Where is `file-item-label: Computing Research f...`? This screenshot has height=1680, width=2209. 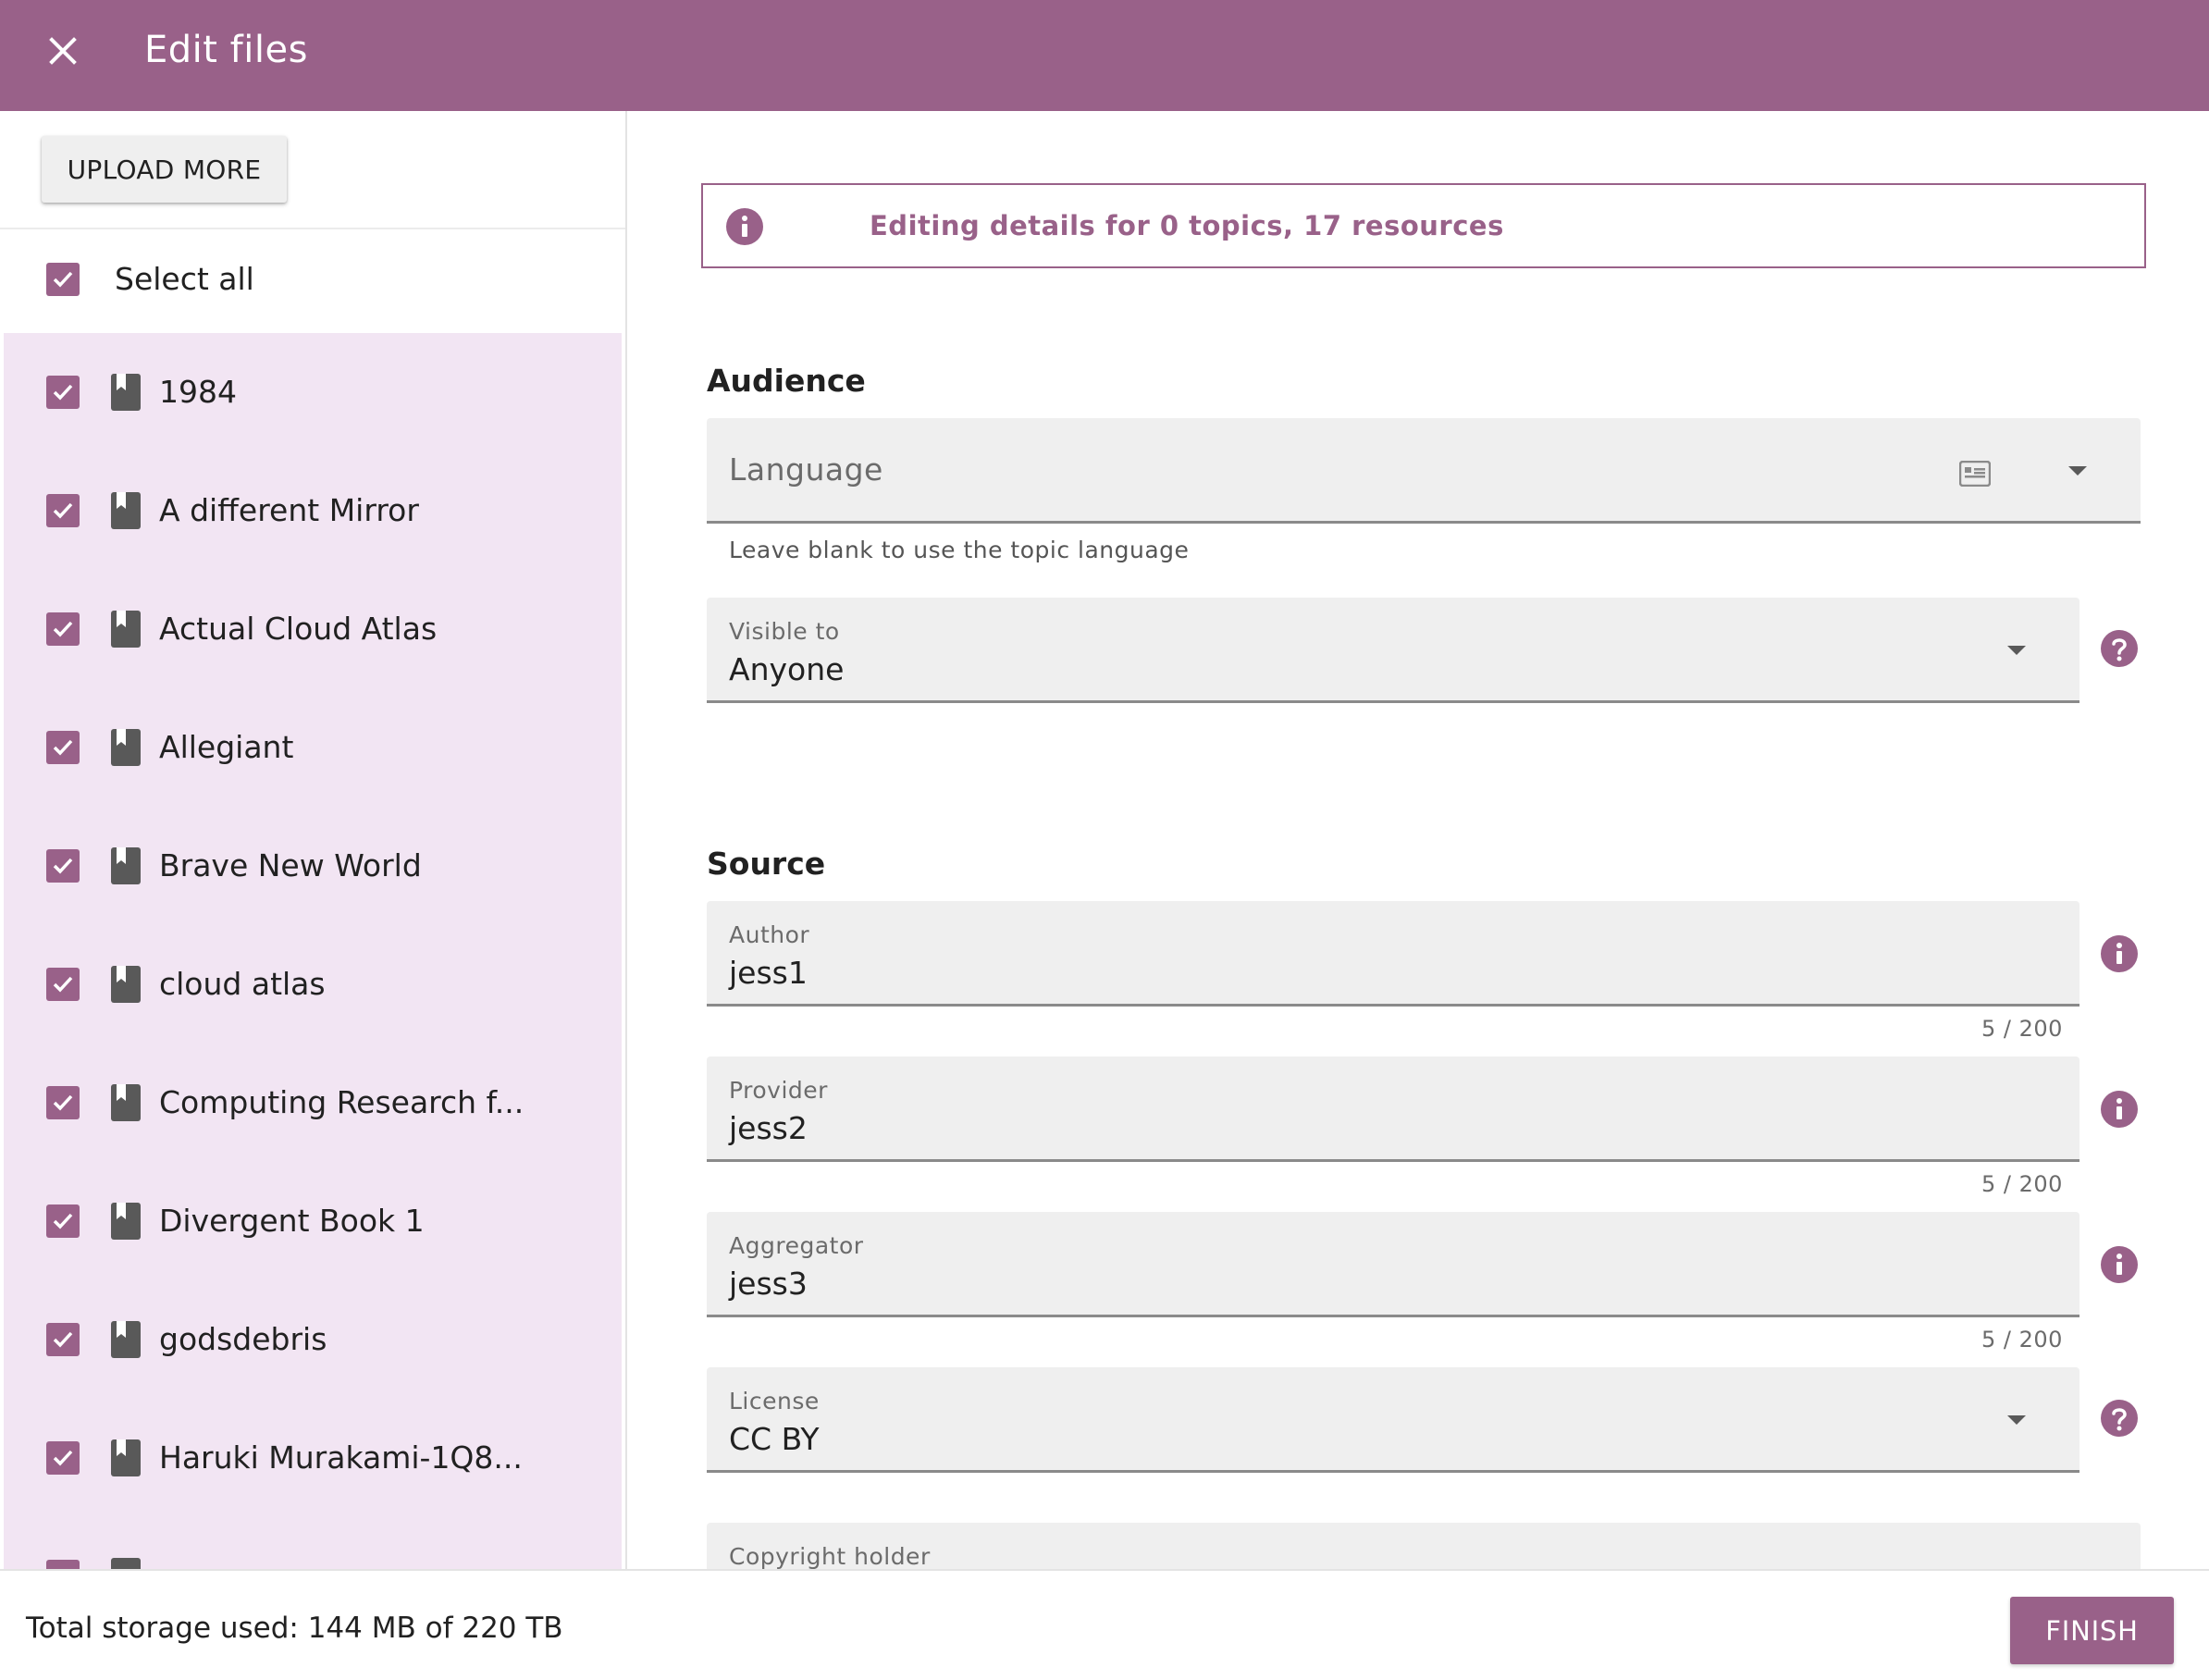
file-item-label: Computing Research f... is located at coordinates (341, 1102).